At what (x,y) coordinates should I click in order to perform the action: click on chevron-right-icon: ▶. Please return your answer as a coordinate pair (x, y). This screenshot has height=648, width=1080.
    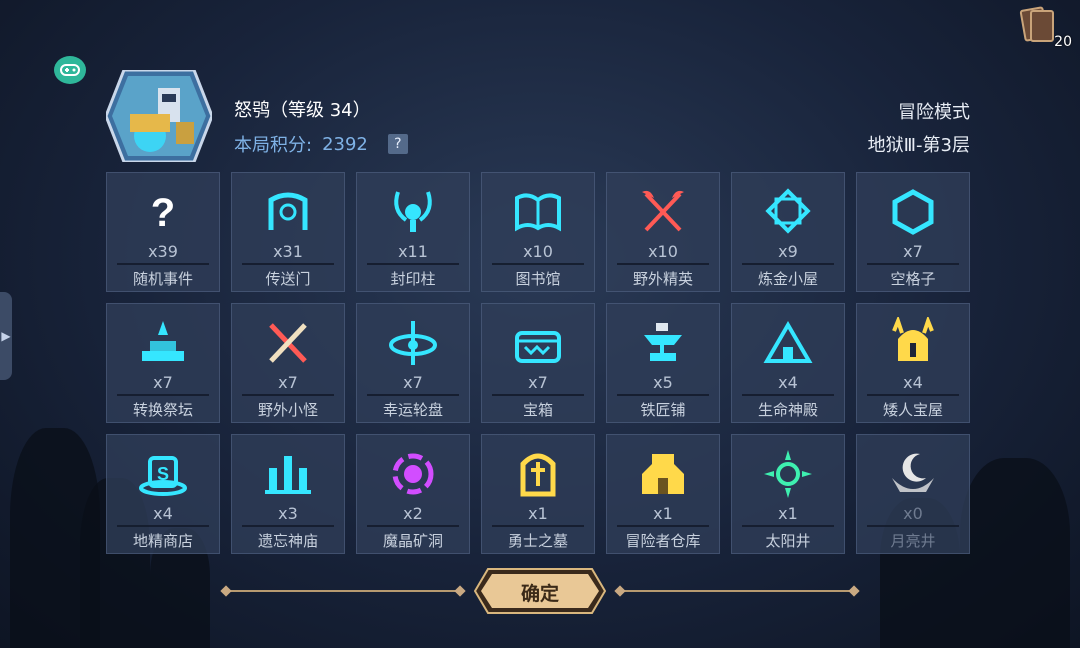
    Looking at the image, I should click on (6, 336).